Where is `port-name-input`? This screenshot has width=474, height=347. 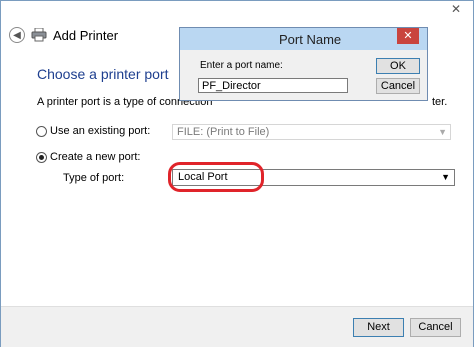 port-name-input is located at coordinates (273, 85).